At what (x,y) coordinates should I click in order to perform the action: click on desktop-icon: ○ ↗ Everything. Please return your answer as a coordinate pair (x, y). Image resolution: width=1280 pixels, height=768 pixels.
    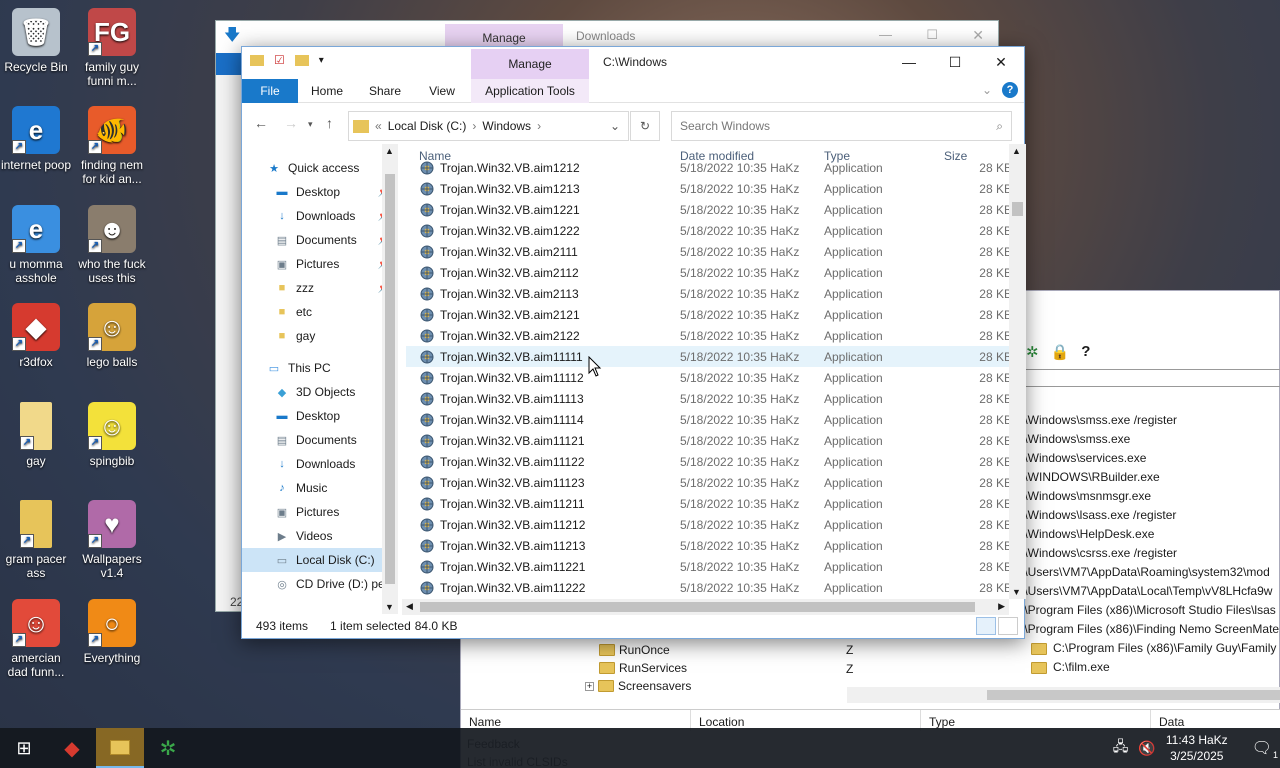
    Looking at the image, I should click on (112, 632).